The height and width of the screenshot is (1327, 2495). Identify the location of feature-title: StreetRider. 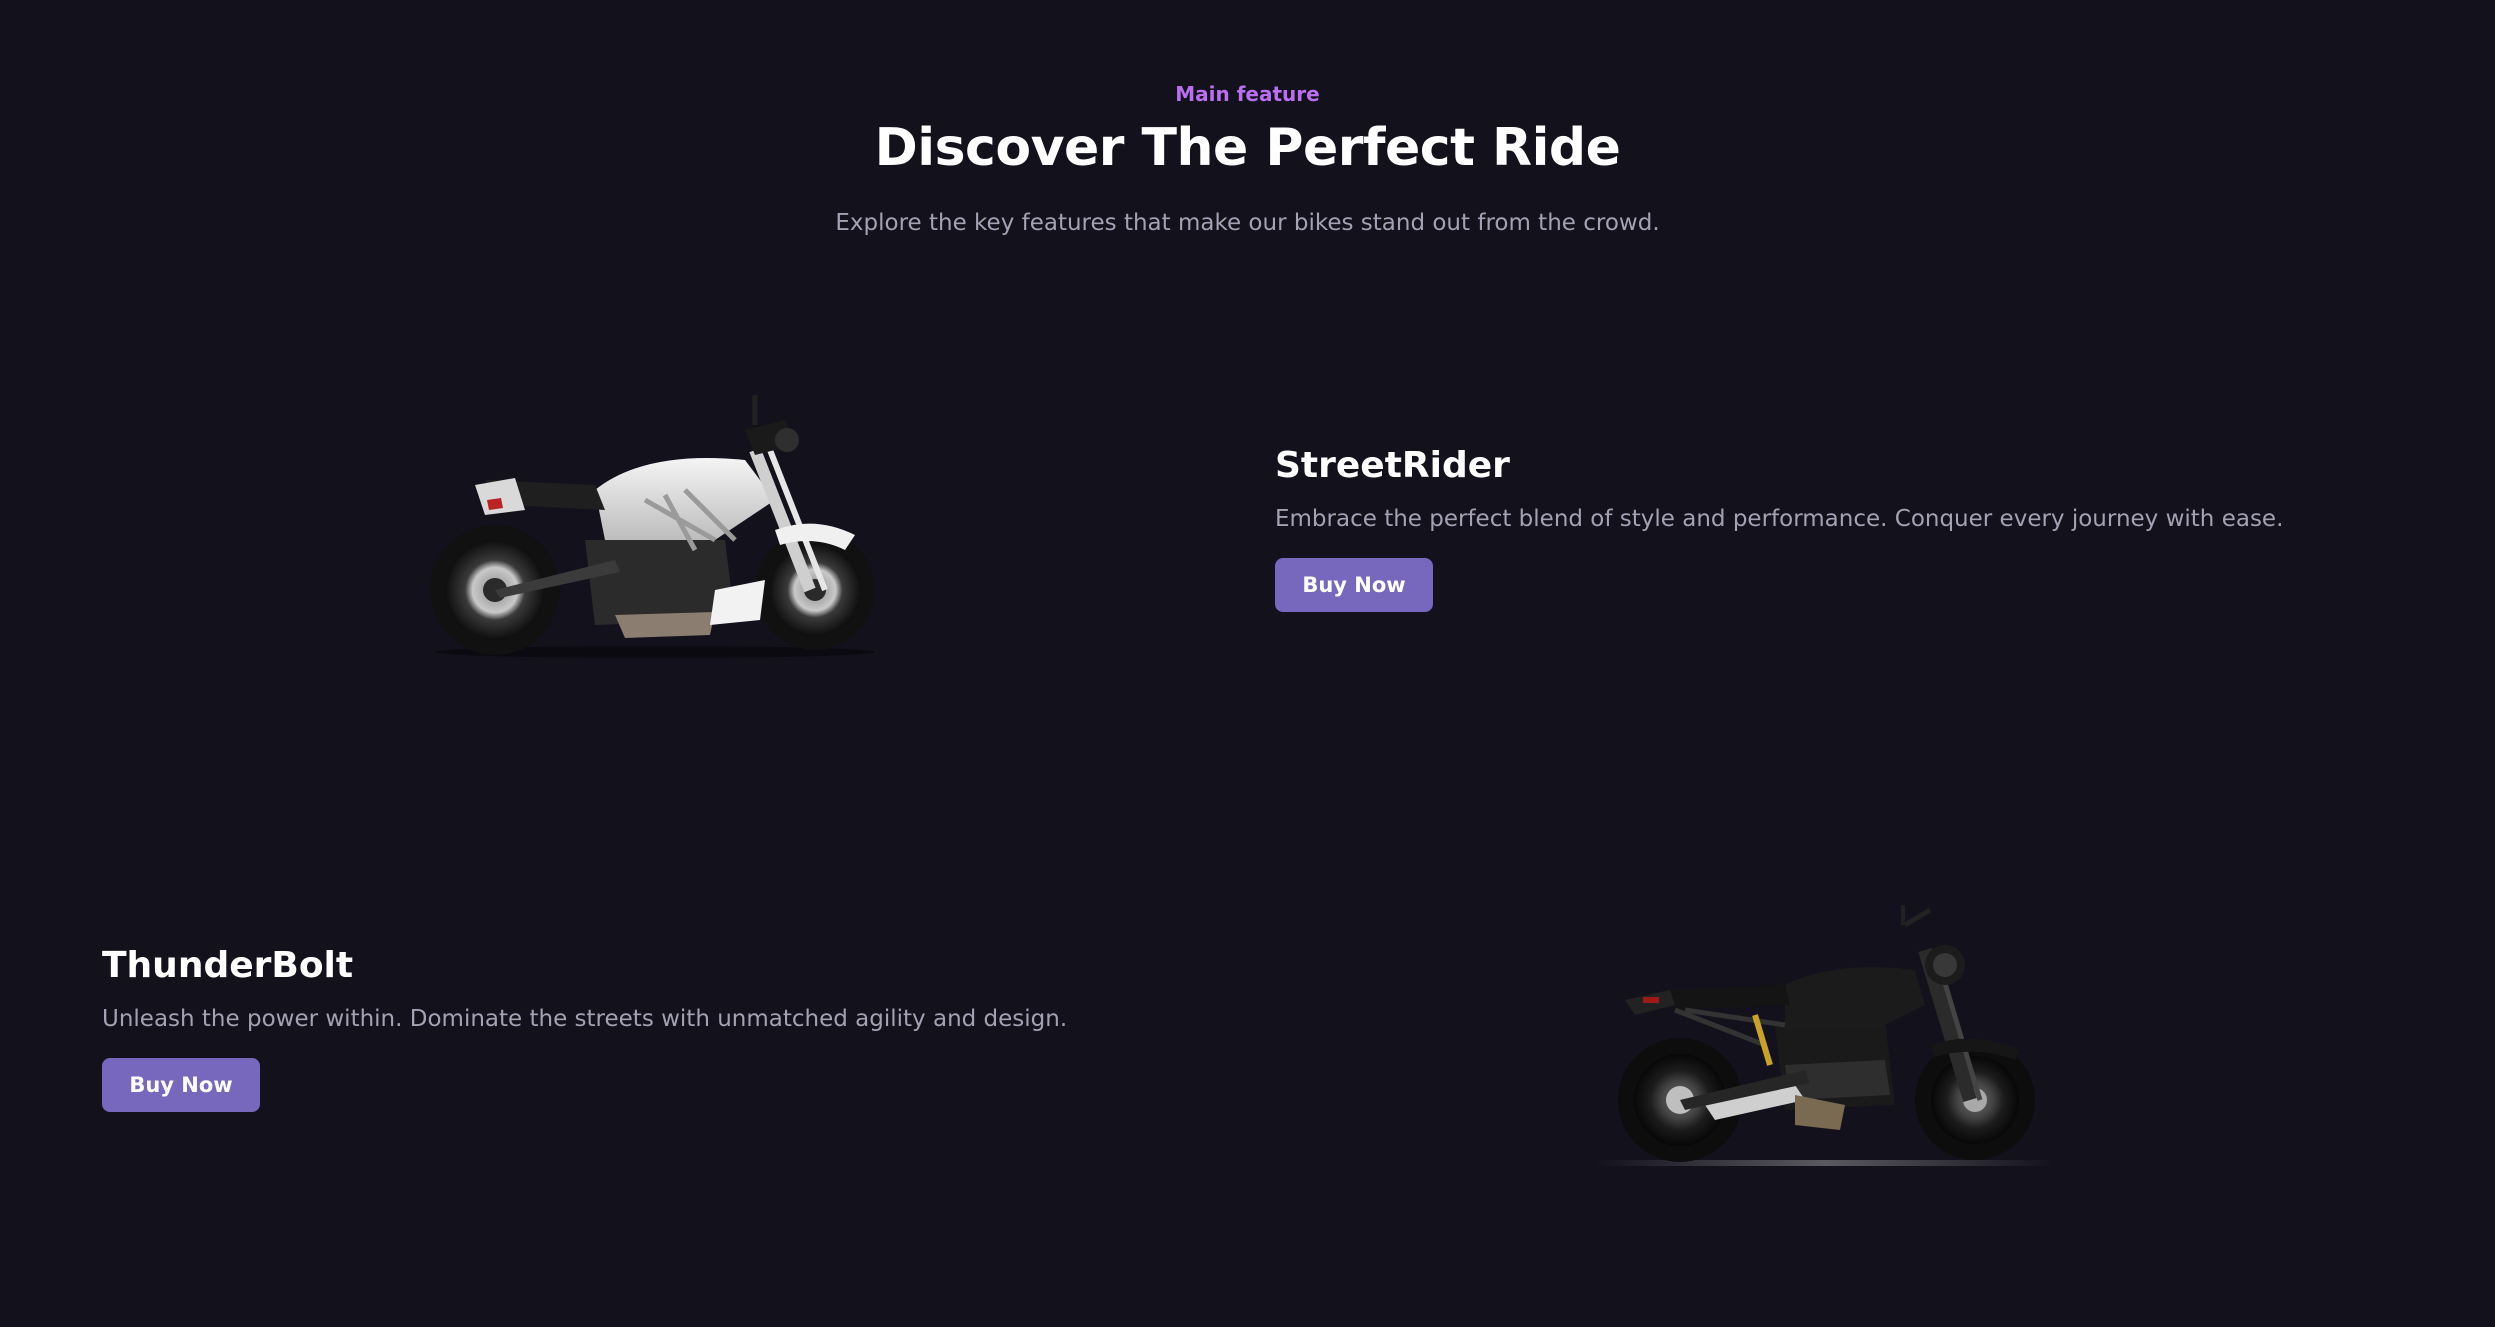
(1392, 465).